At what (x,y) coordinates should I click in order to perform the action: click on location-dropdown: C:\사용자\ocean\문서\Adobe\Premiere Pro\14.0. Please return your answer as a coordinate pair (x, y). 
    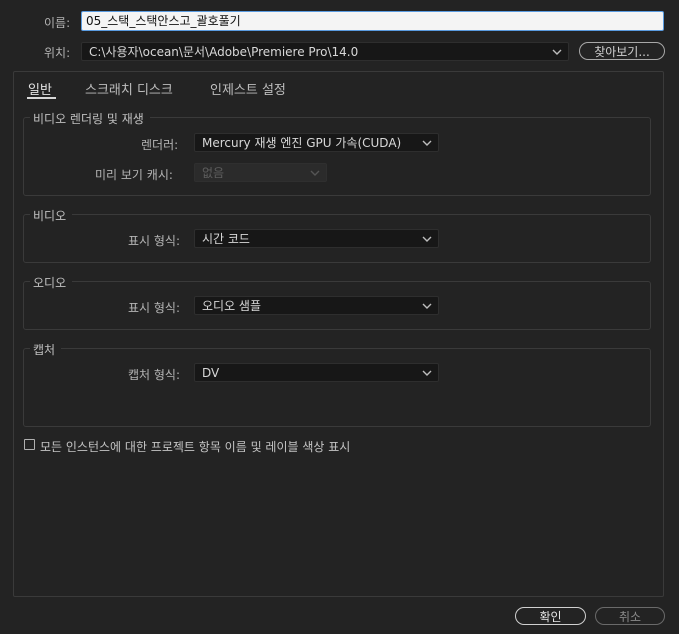
    Looking at the image, I should click on (325, 51).